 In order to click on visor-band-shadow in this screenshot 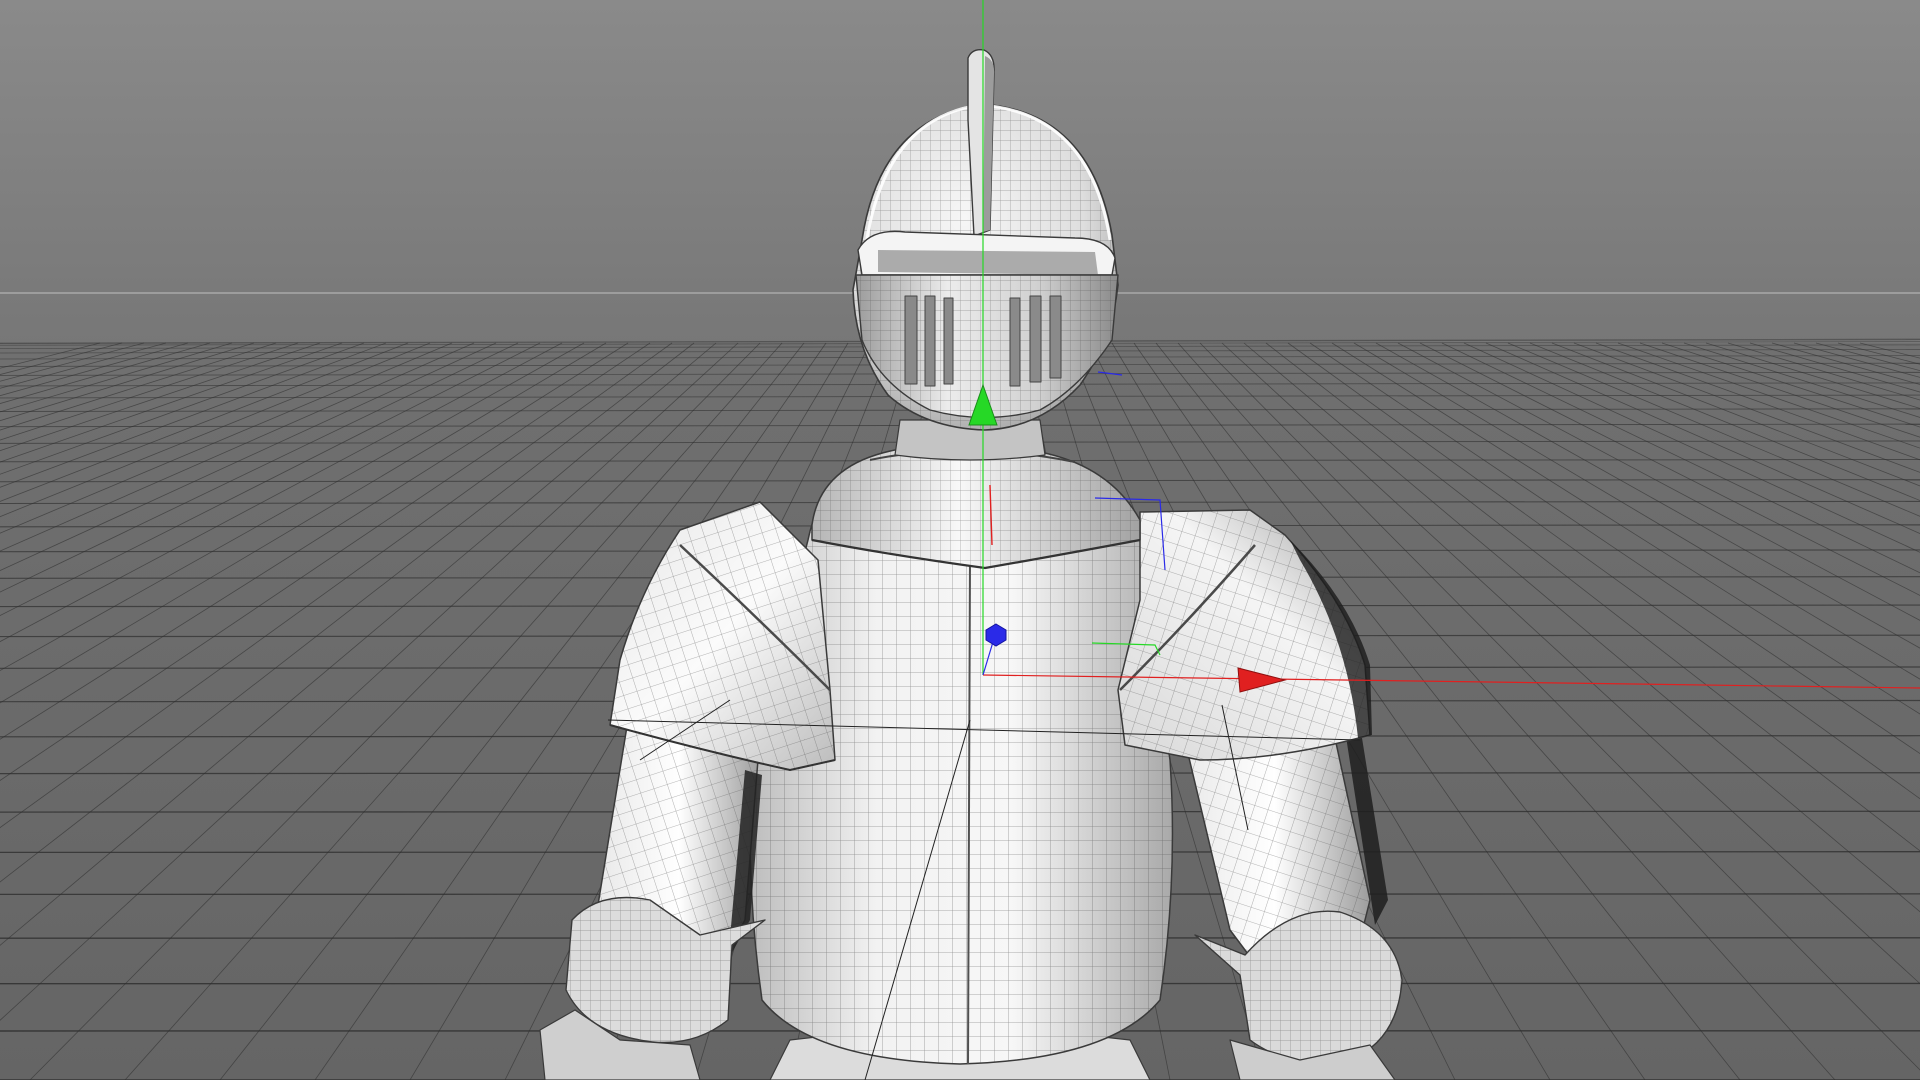, I will do `click(988, 262)`.